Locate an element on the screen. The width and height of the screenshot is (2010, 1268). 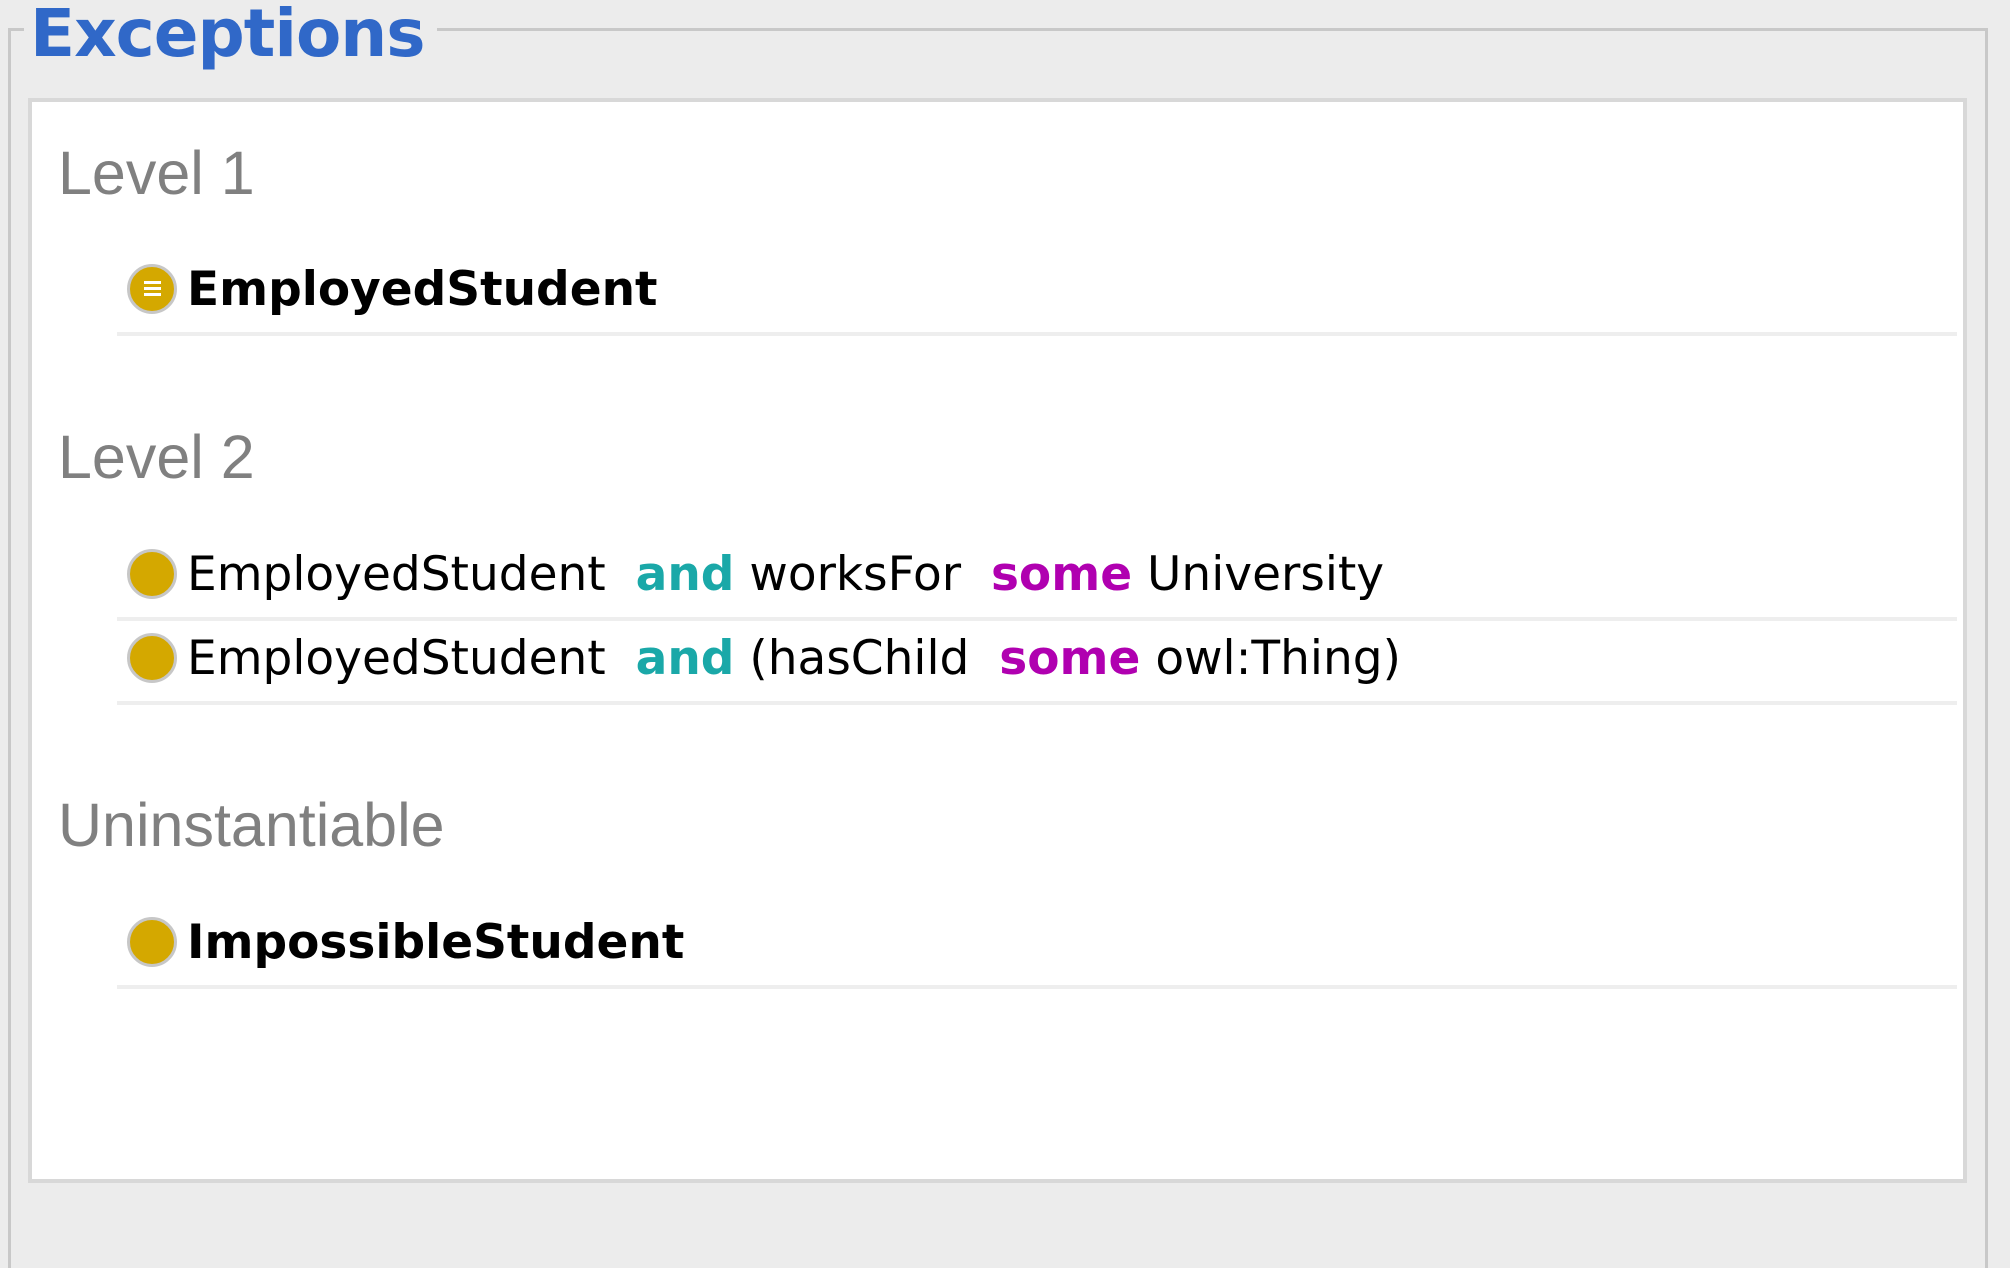
class-icon is located at coordinates (152, 942).